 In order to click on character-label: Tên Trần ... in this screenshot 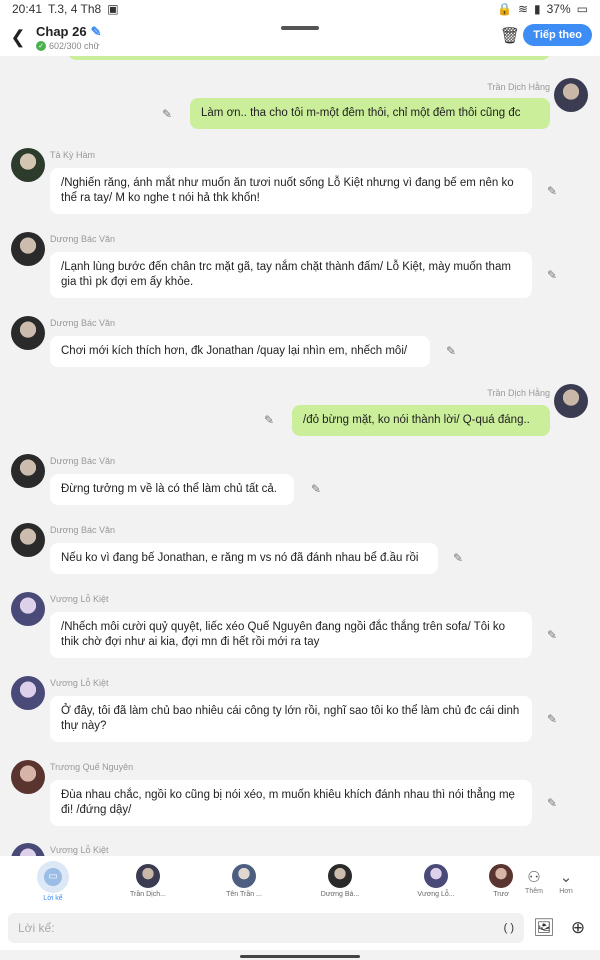, I will do `click(244, 894)`.